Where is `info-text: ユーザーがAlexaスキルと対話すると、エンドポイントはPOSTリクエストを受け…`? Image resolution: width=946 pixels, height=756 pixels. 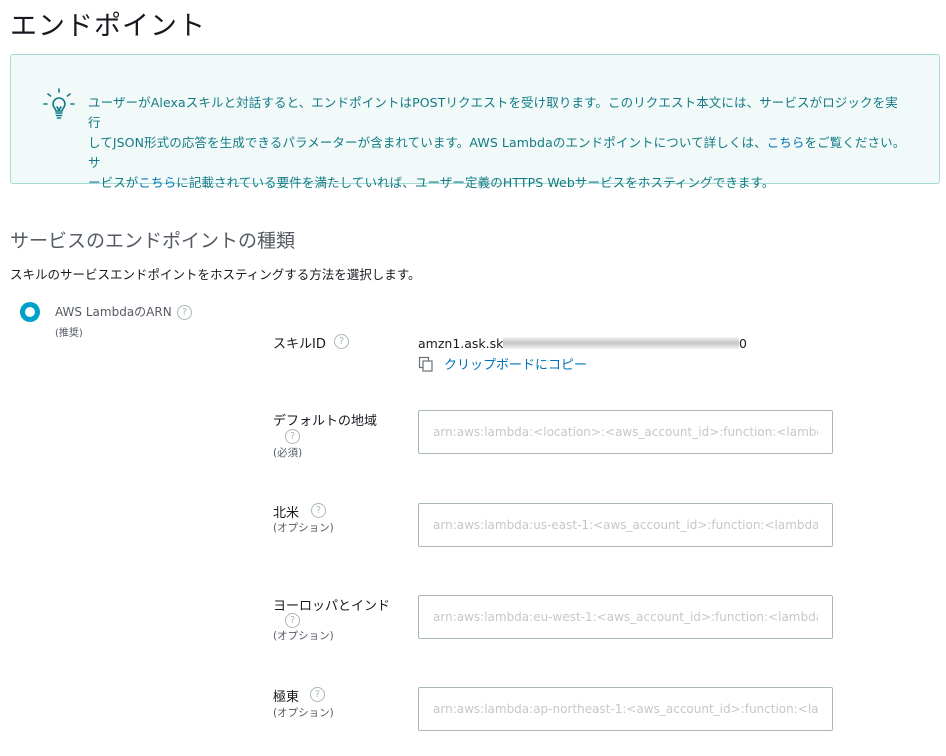 info-text: ユーザーがAlexaスキルと対話すると、エンドポイントはPOSTリクエストを受け… is located at coordinates (498, 143).